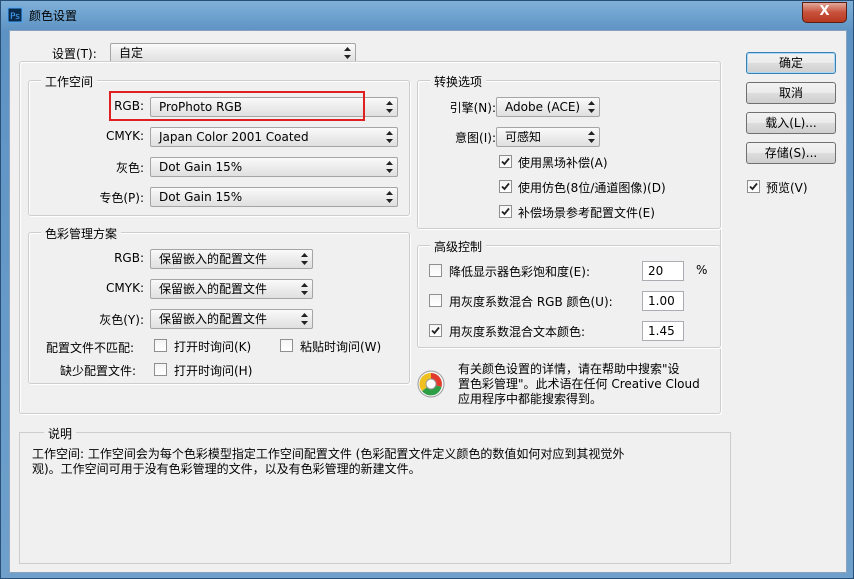 The image size is (854, 579). Describe the element at coordinates (121, 198) in the screenshot. I see `spot-workspace-label: 专色(P):` at that location.